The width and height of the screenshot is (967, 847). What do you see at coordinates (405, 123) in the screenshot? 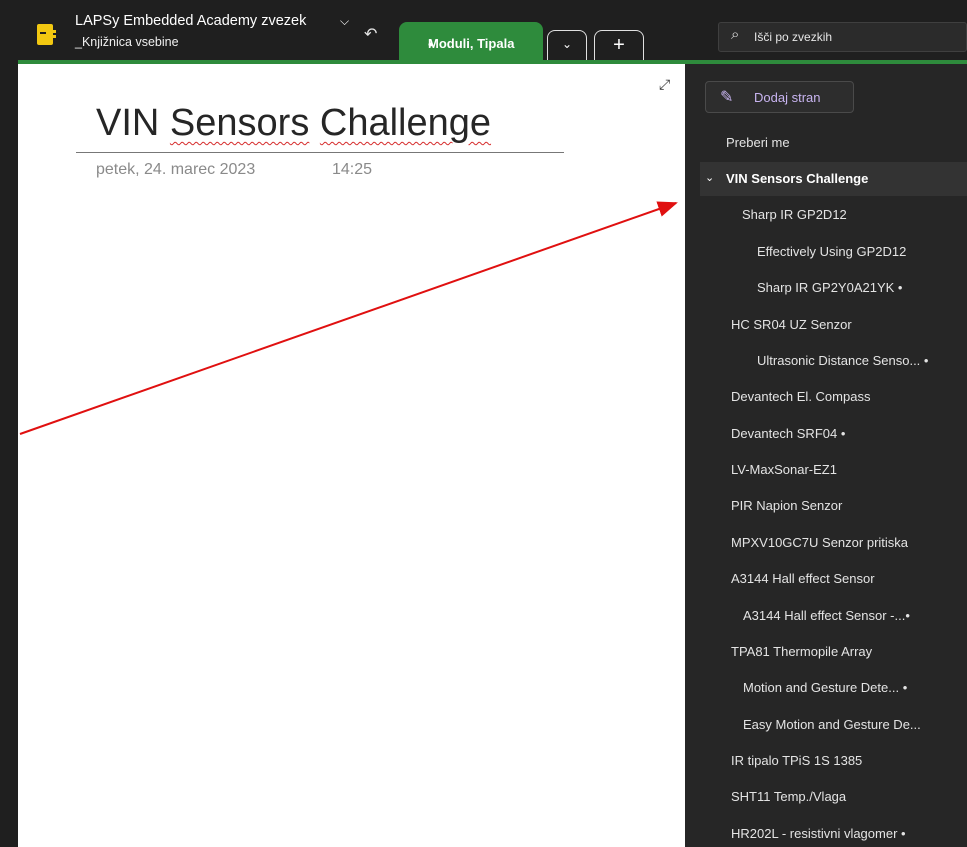
I see `title-word-misspelled: Challenge` at bounding box center [405, 123].